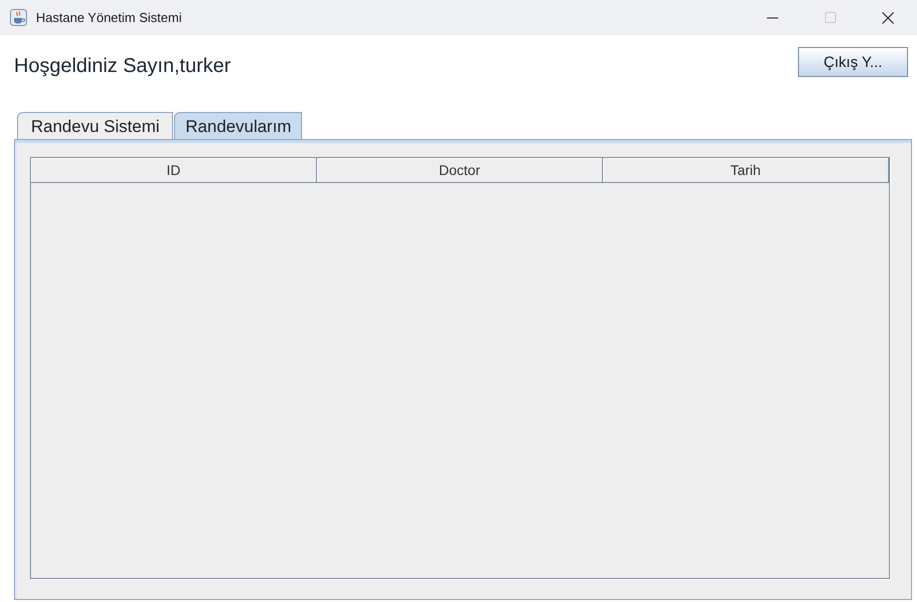 The image size is (917, 602). Describe the element at coordinates (772, 17) in the screenshot. I see `minimize-icon` at that location.